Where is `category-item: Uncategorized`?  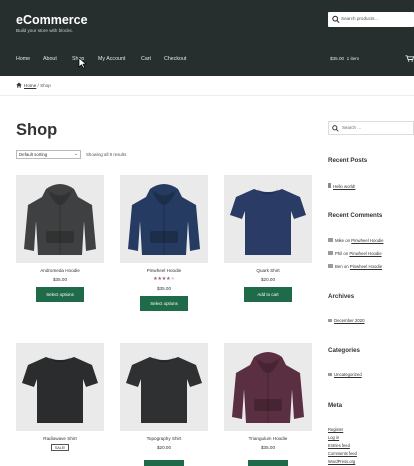 category-item: Uncategorized is located at coordinates (345, 374).